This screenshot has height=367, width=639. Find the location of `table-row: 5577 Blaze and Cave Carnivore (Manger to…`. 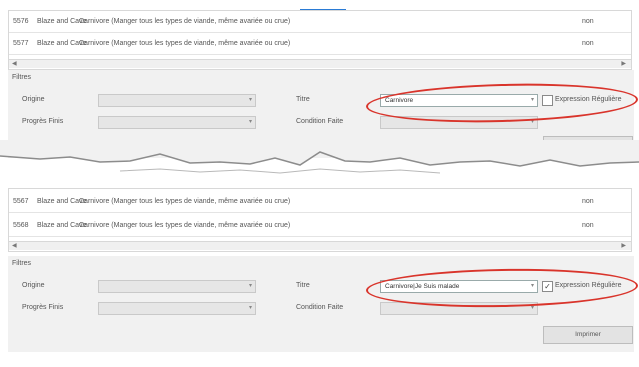

table-row: 5577 Blaze and Cave Carnivore (Manger to… is located at coordinates (320, 44).